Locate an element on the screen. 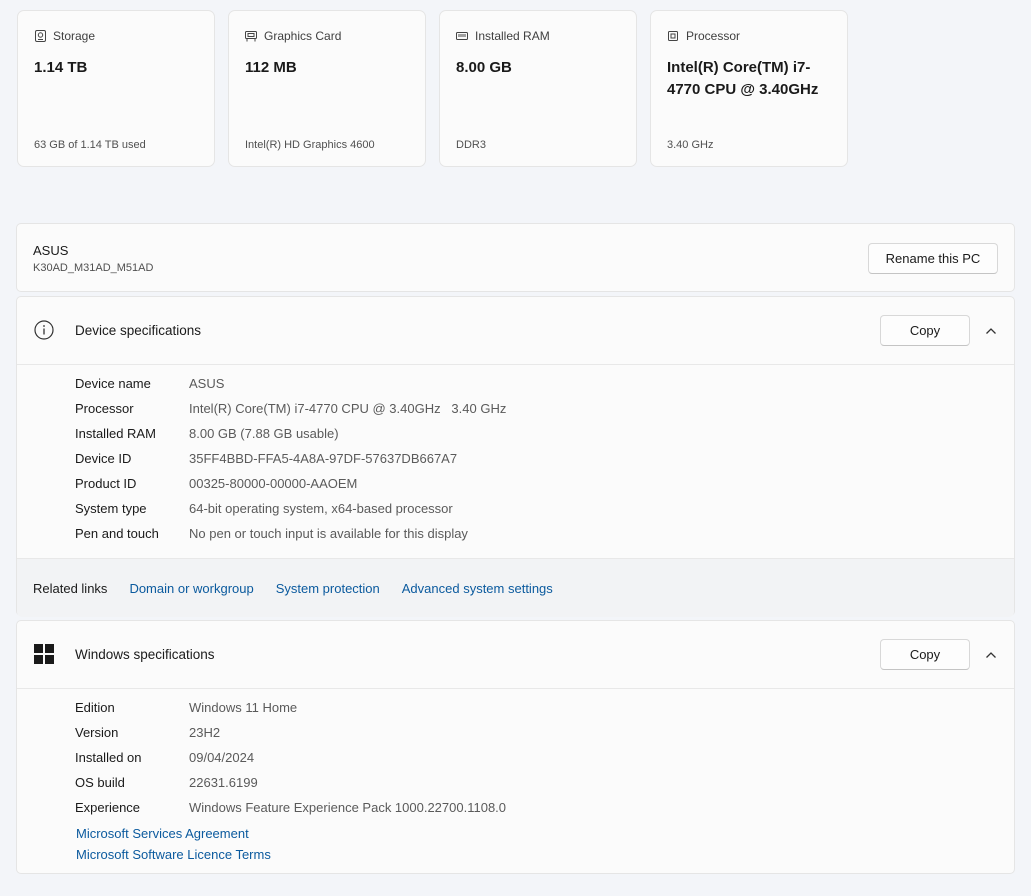 This screenshot has width=1031, height=896. pc-name-panel: ASUS K30AD_M31AD_M51AD Rename this PC is located at coordinates (515, 257).